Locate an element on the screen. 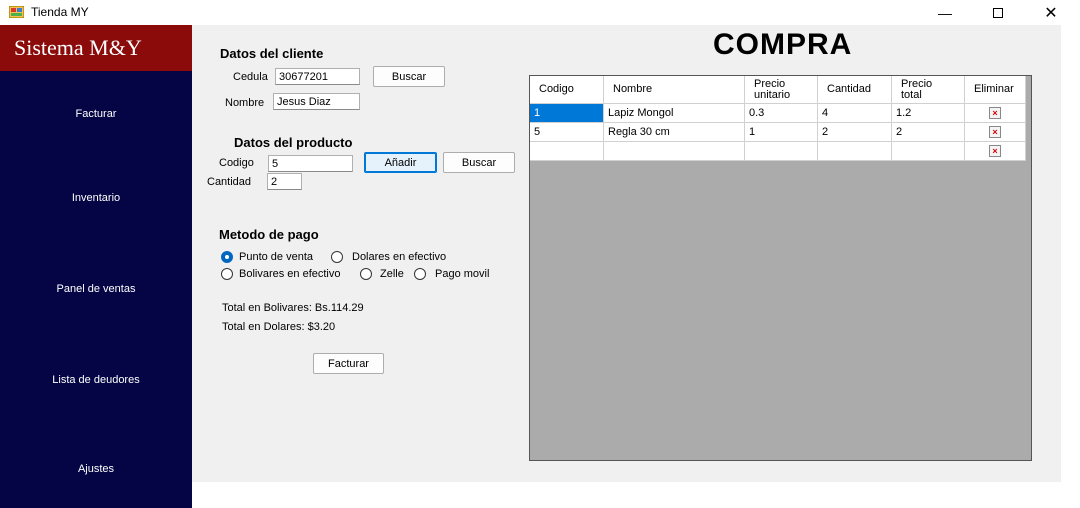 This screenshot has width=1080, height=508. radio-pago-movil is located at coordinates (420, 274).